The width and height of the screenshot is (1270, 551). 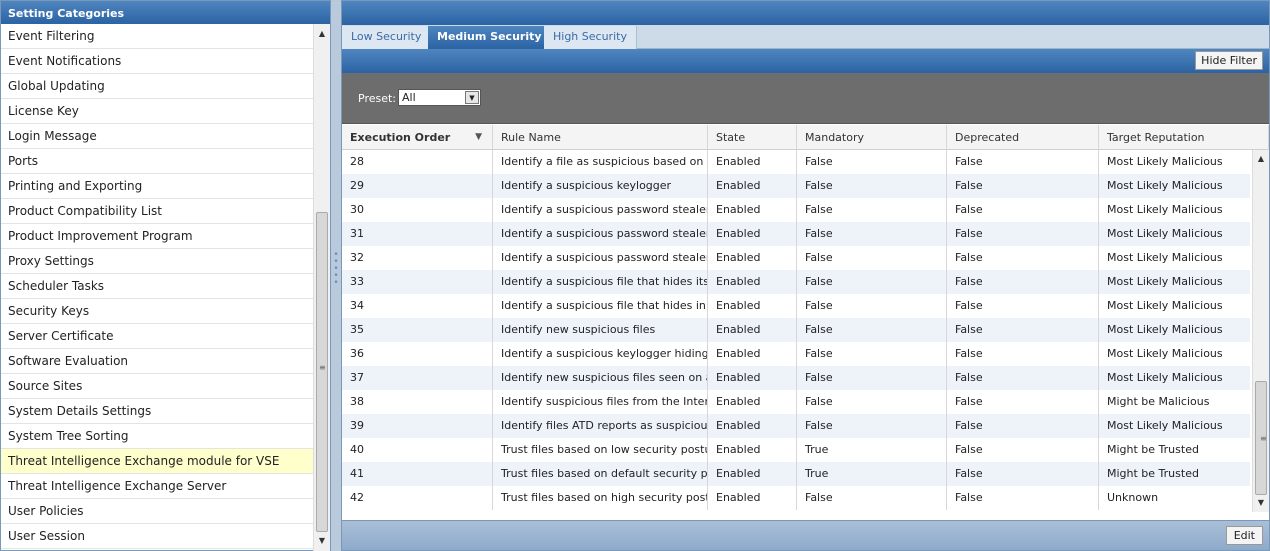 I want to click on category-item: Software Evaluation, so click(x=157, y=361).